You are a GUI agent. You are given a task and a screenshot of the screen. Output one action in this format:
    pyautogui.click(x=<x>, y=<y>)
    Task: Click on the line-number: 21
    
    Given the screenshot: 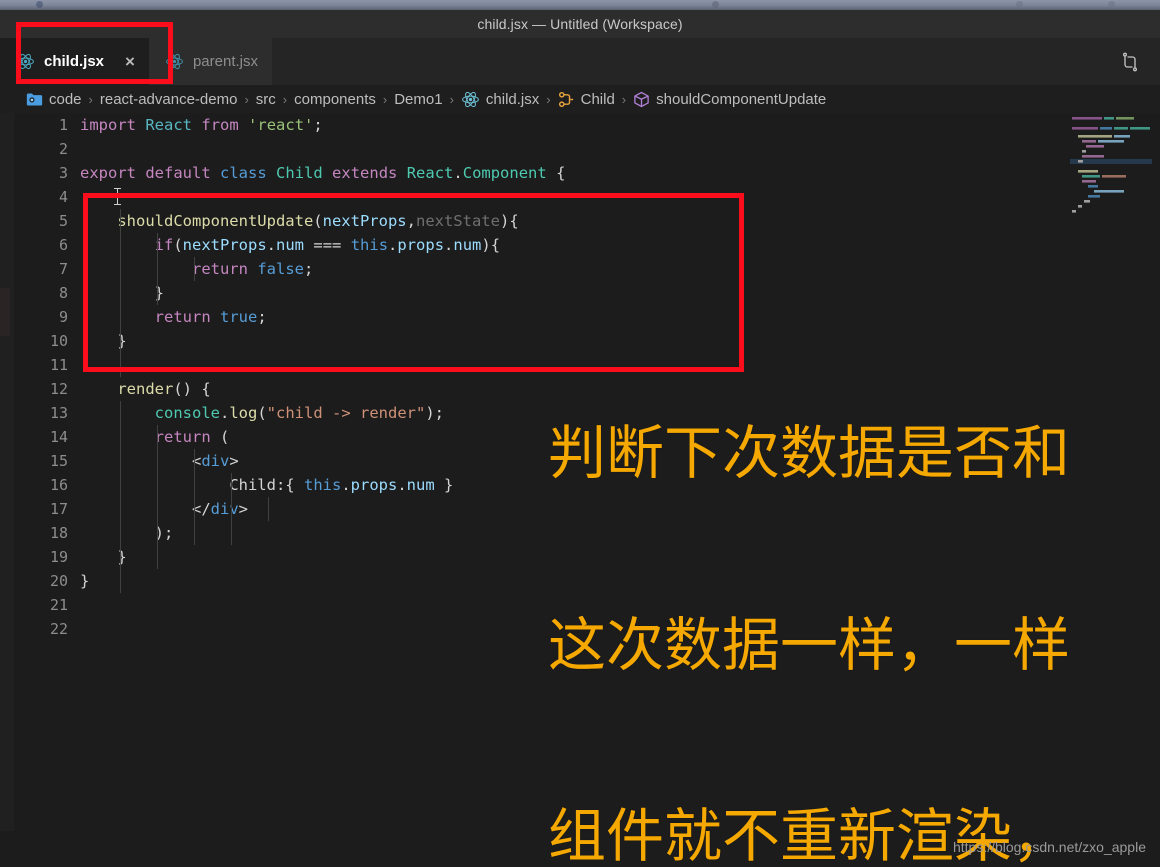 What is the action you would take?
    pyautogui.click(x=58, y=605)
    